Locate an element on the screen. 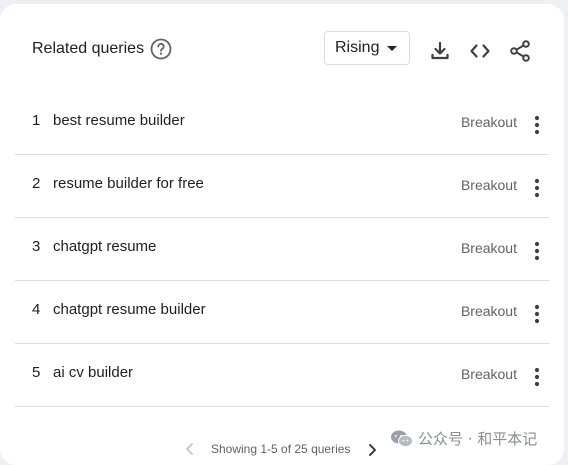  dropdown-arrow-icon is located at coordinates (392, 48).